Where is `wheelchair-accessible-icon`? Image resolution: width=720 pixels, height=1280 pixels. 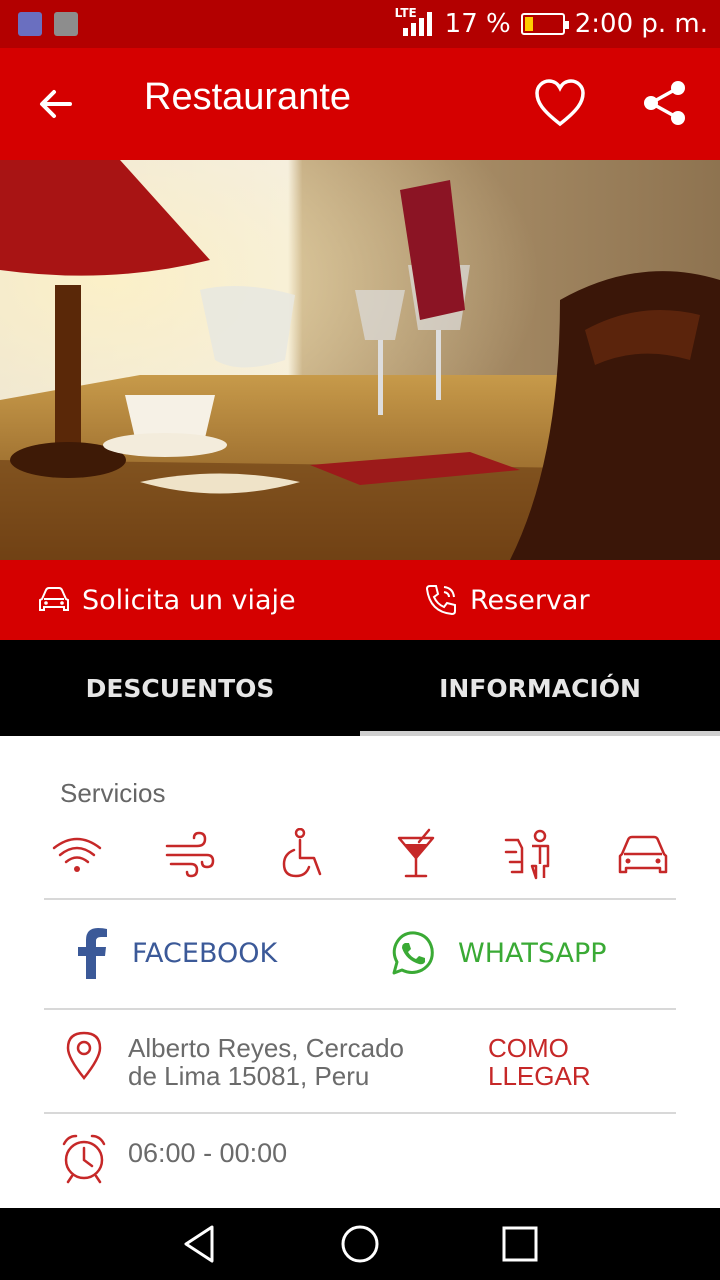
wheelchair-accessible-icon is located at coordinates (302, 853).